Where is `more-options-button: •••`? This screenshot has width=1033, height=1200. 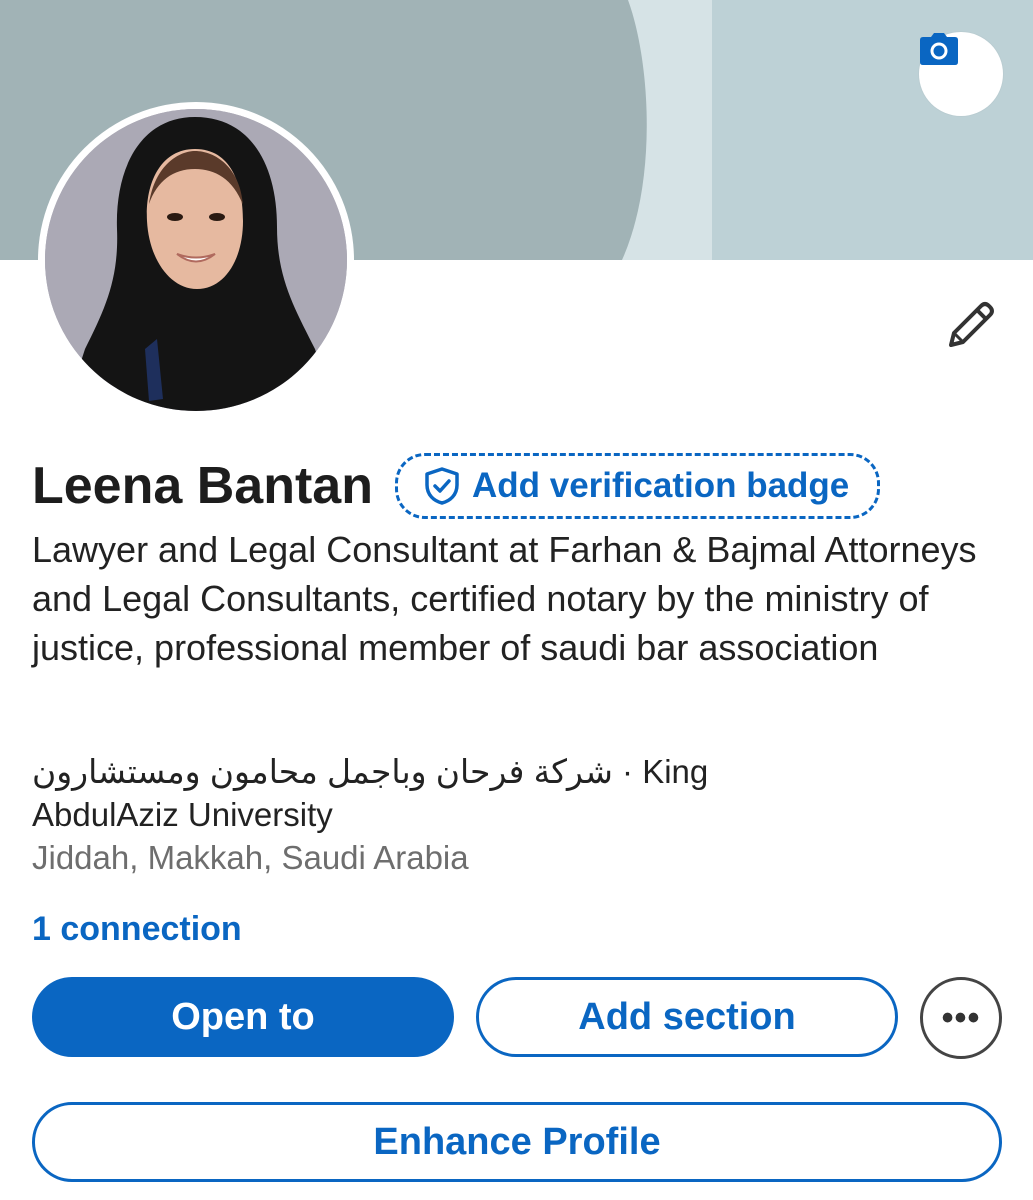
more-options-button: ••• is located at coordinates (961, 1018).